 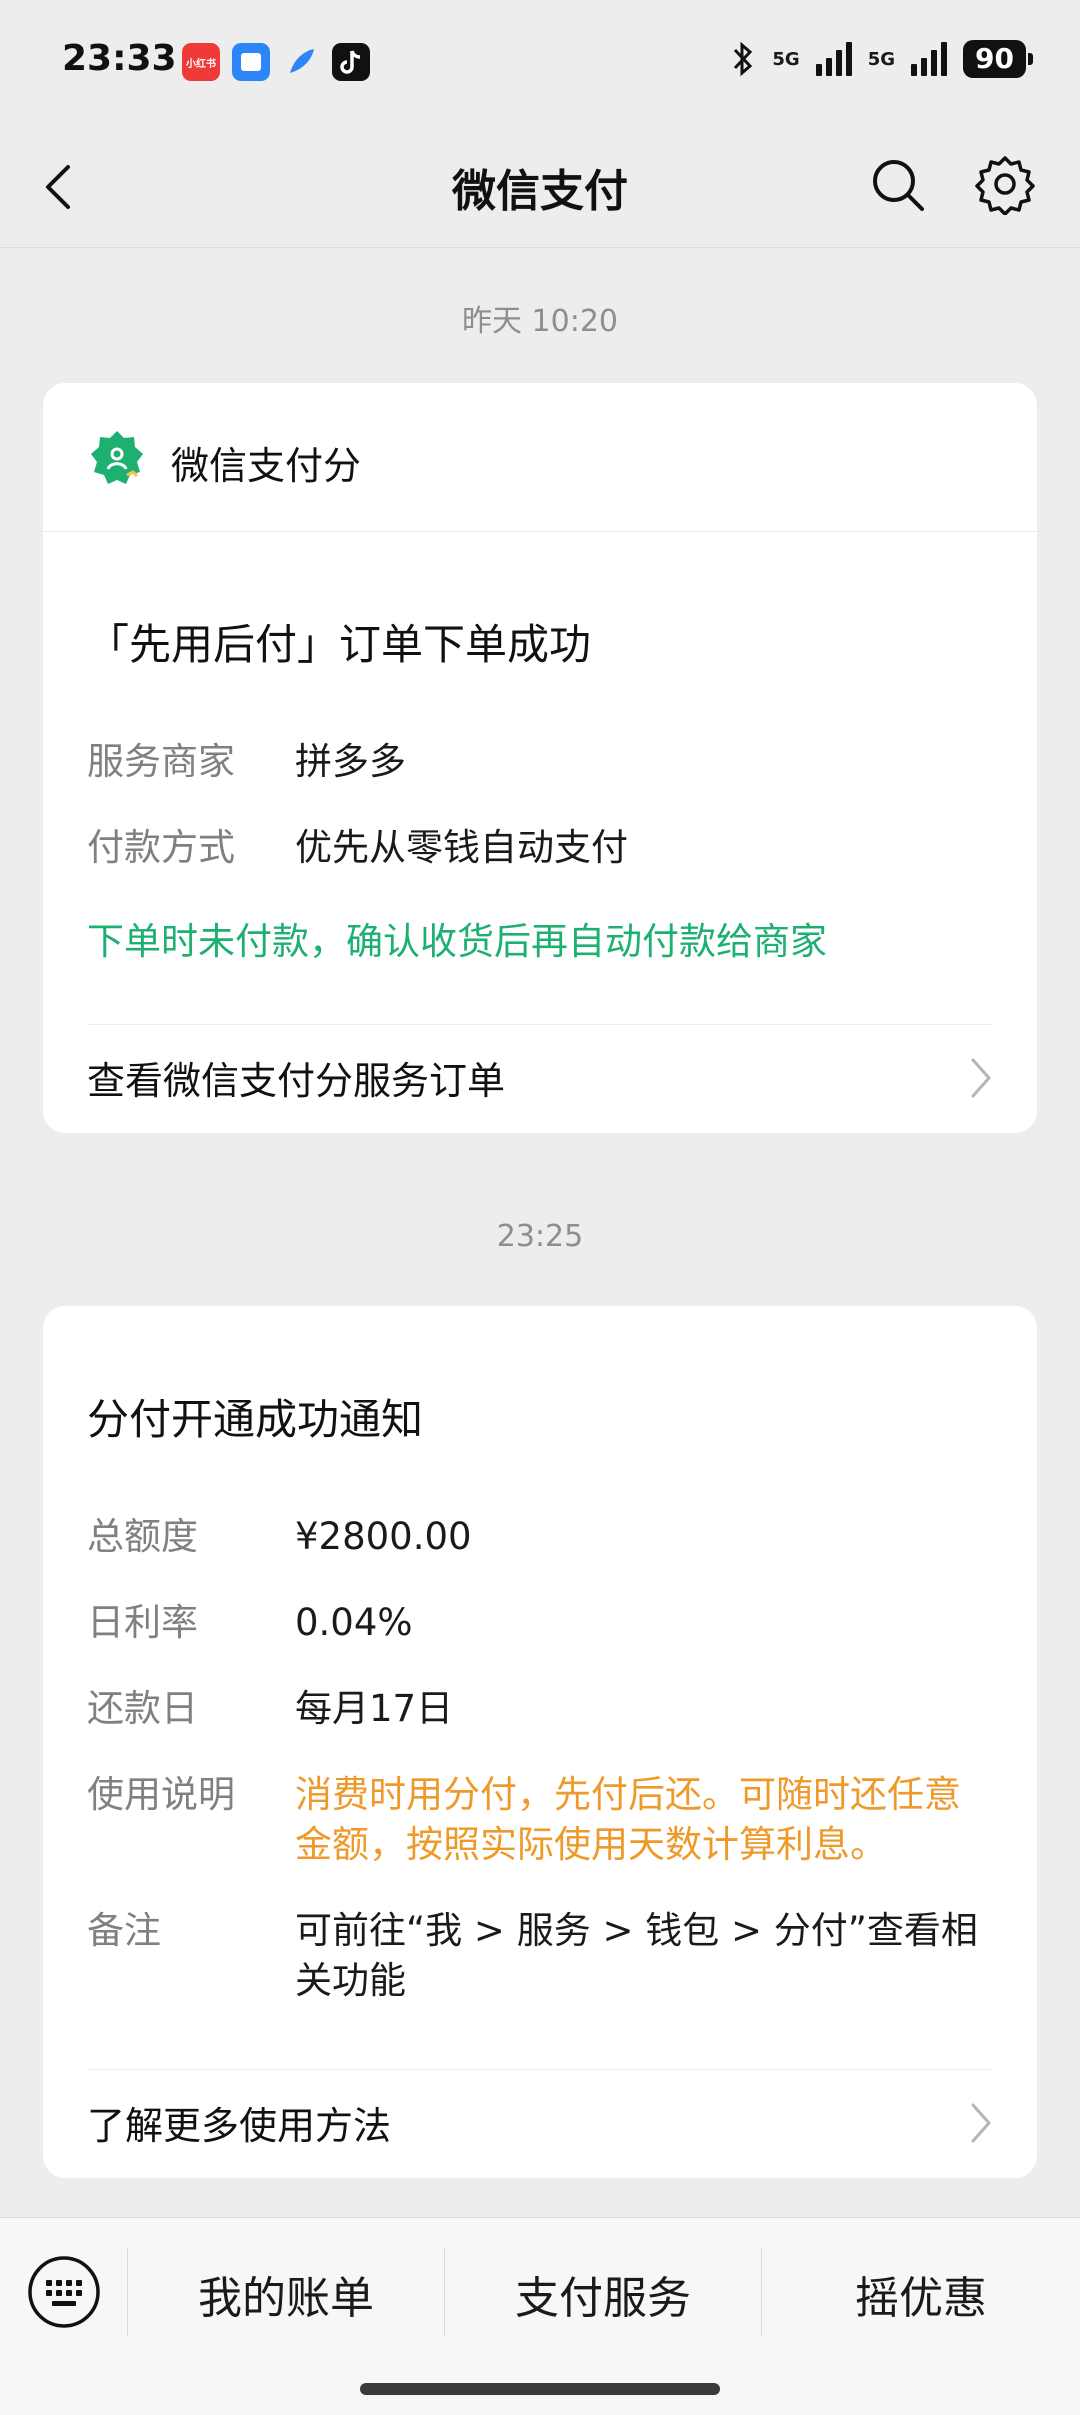 I want to click on bluetooth-icon, so click(x=743, y=59).